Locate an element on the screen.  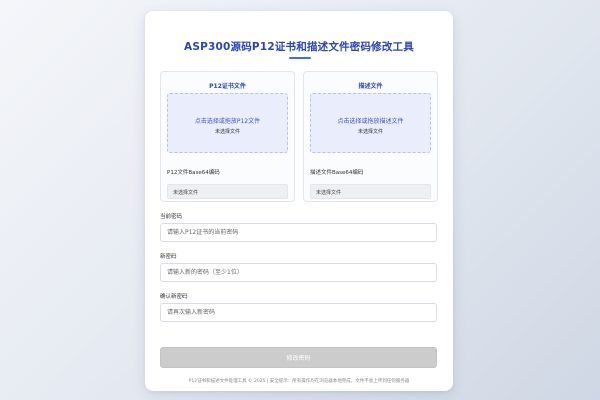
profile-file-status: 未选择文件 is located at coordinates (370, 132).